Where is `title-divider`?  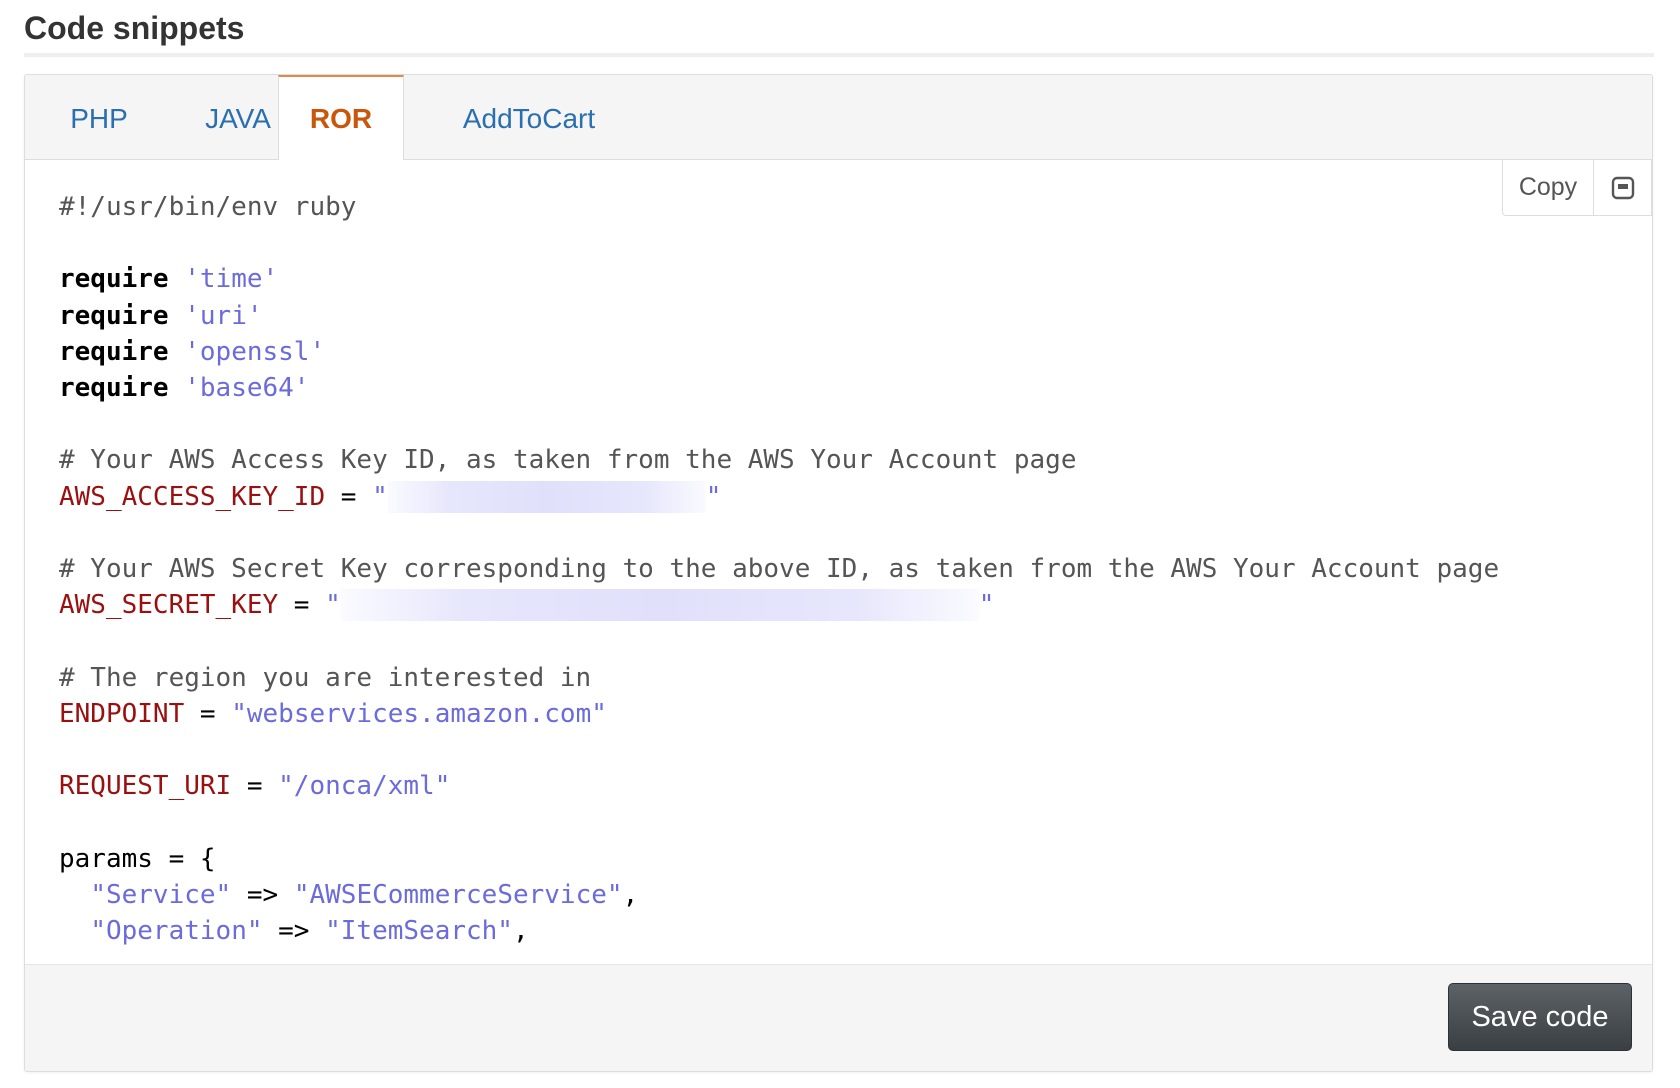
title-divider is located at coordinates (839, 55).